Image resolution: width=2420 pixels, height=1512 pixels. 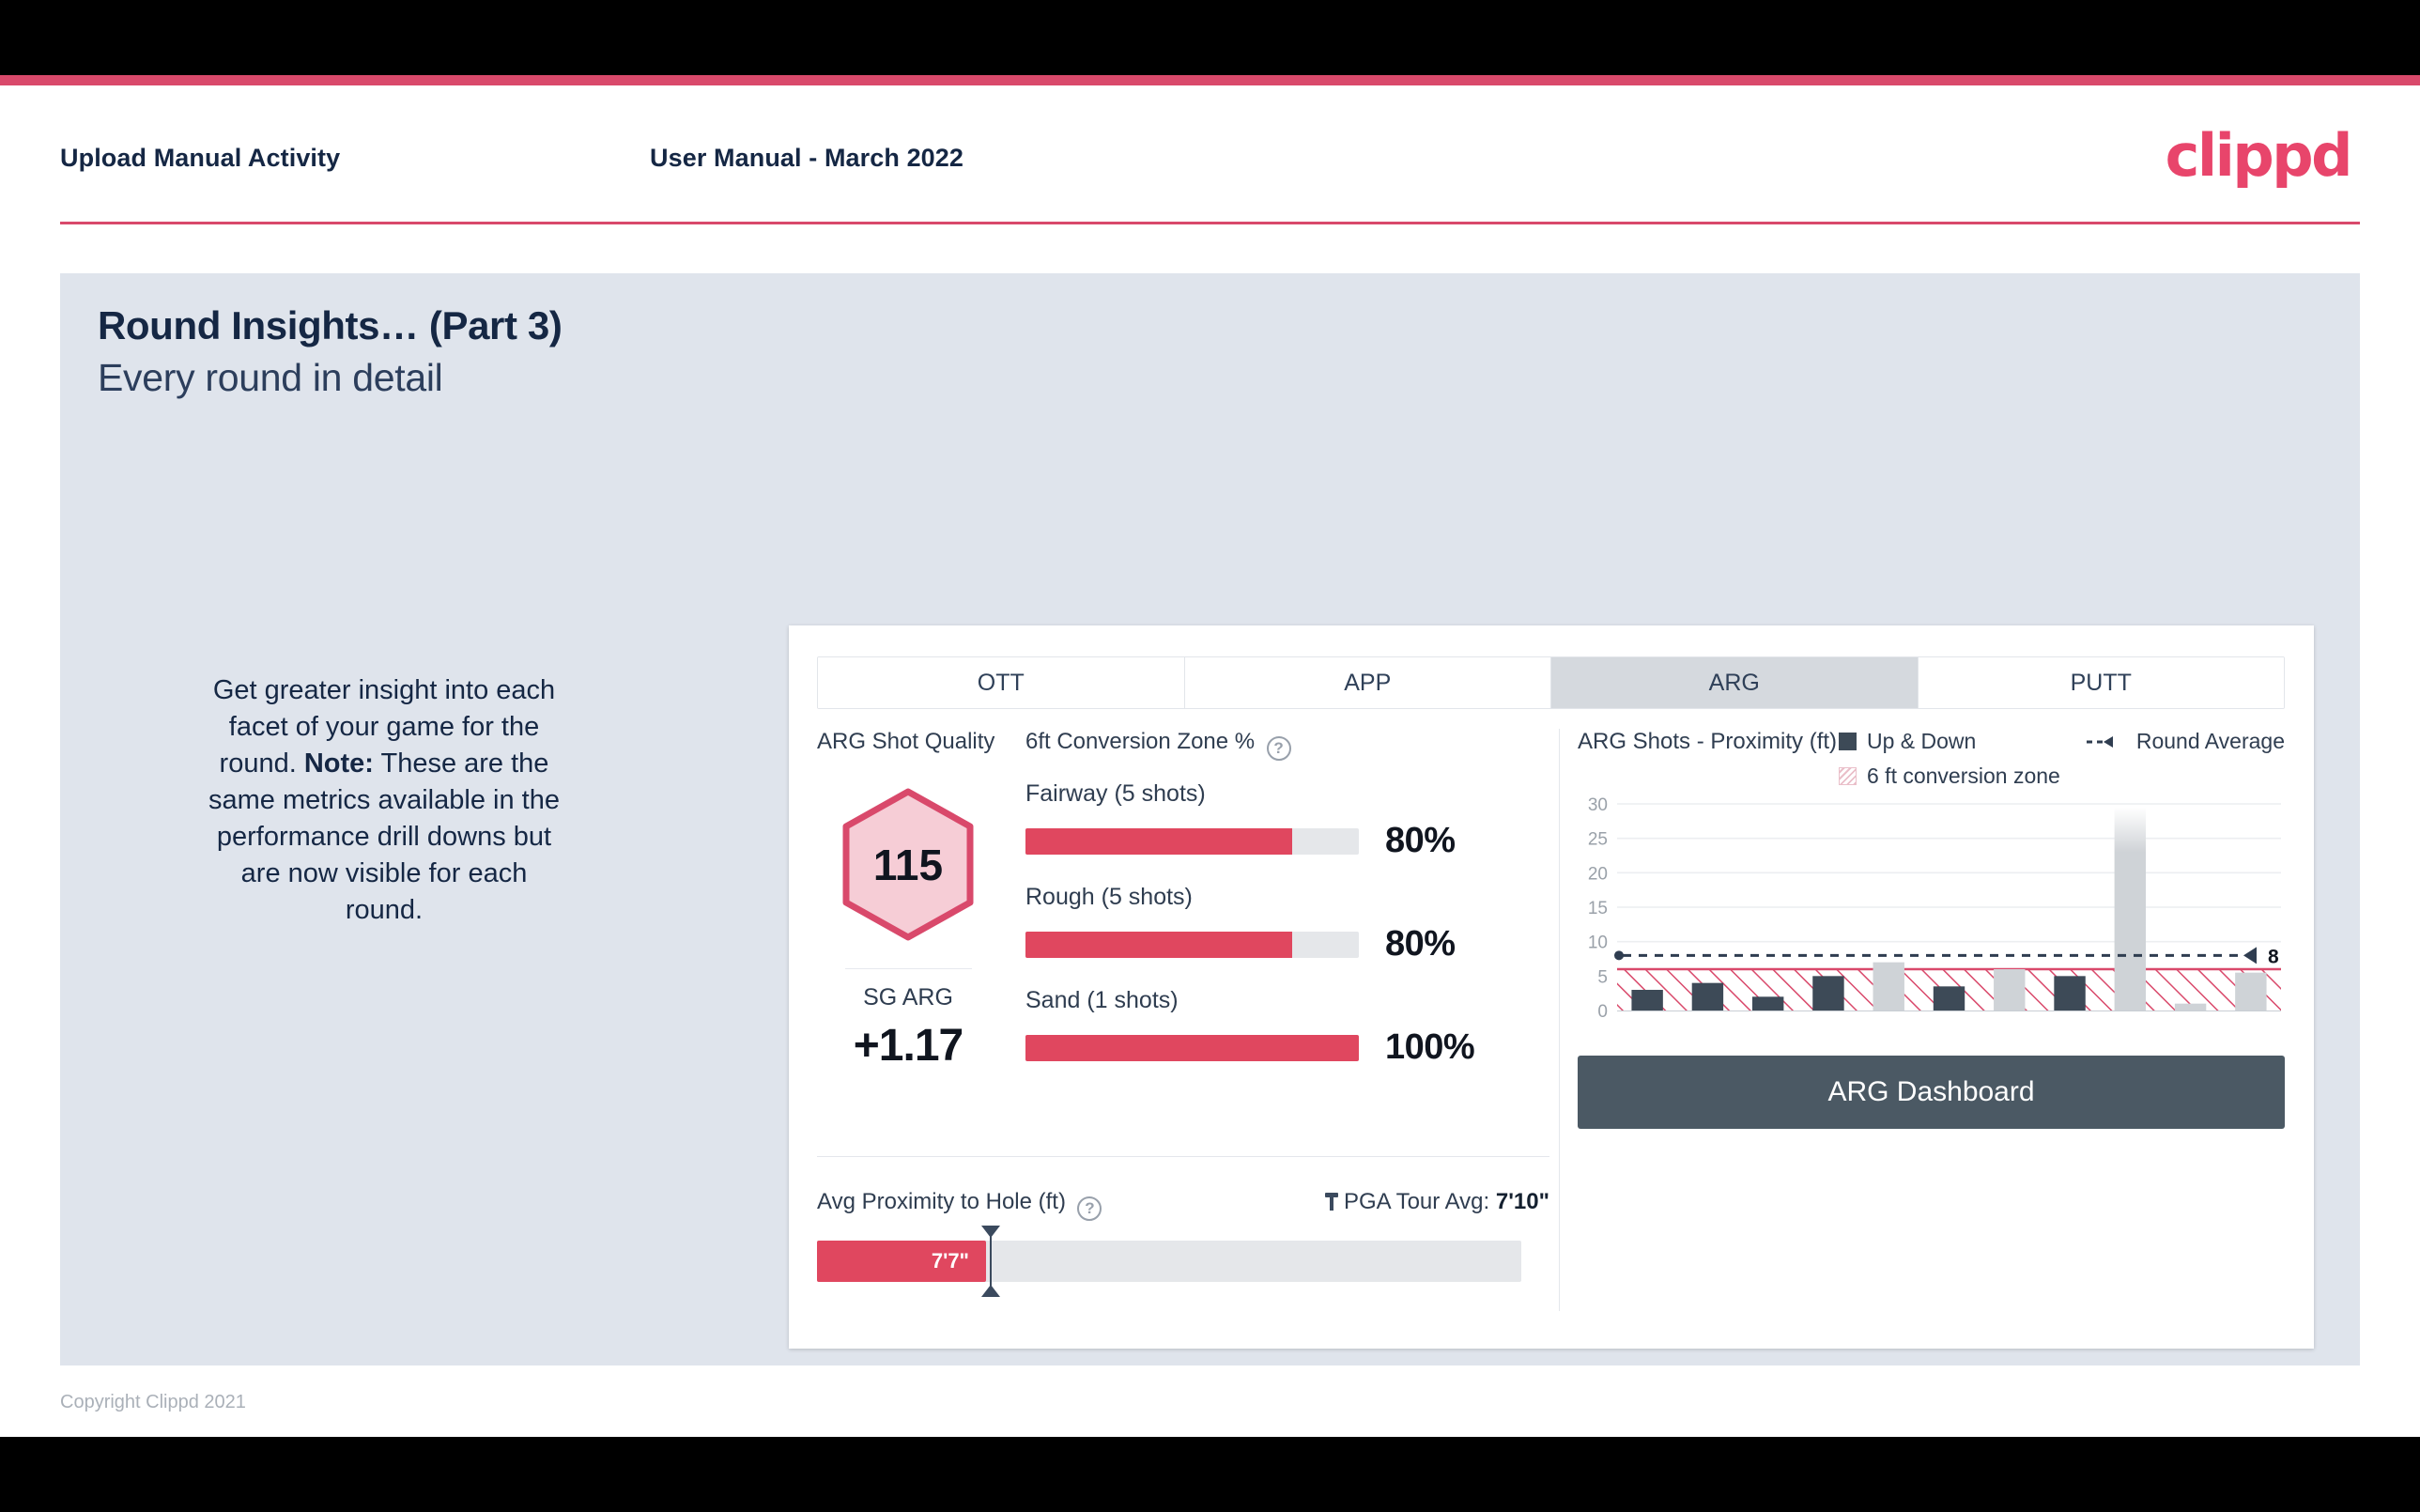 I want to click on clippd-logo: clippd, so click(x=2259, y=156).